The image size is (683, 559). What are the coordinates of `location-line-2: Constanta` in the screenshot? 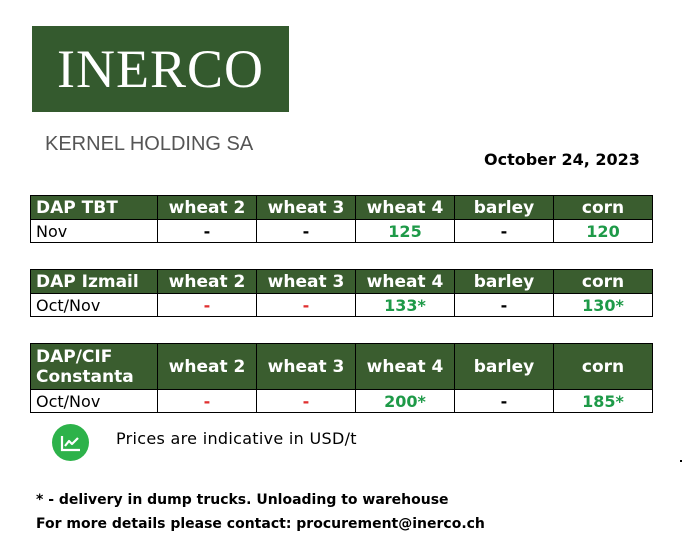 It's located at (85, 376).